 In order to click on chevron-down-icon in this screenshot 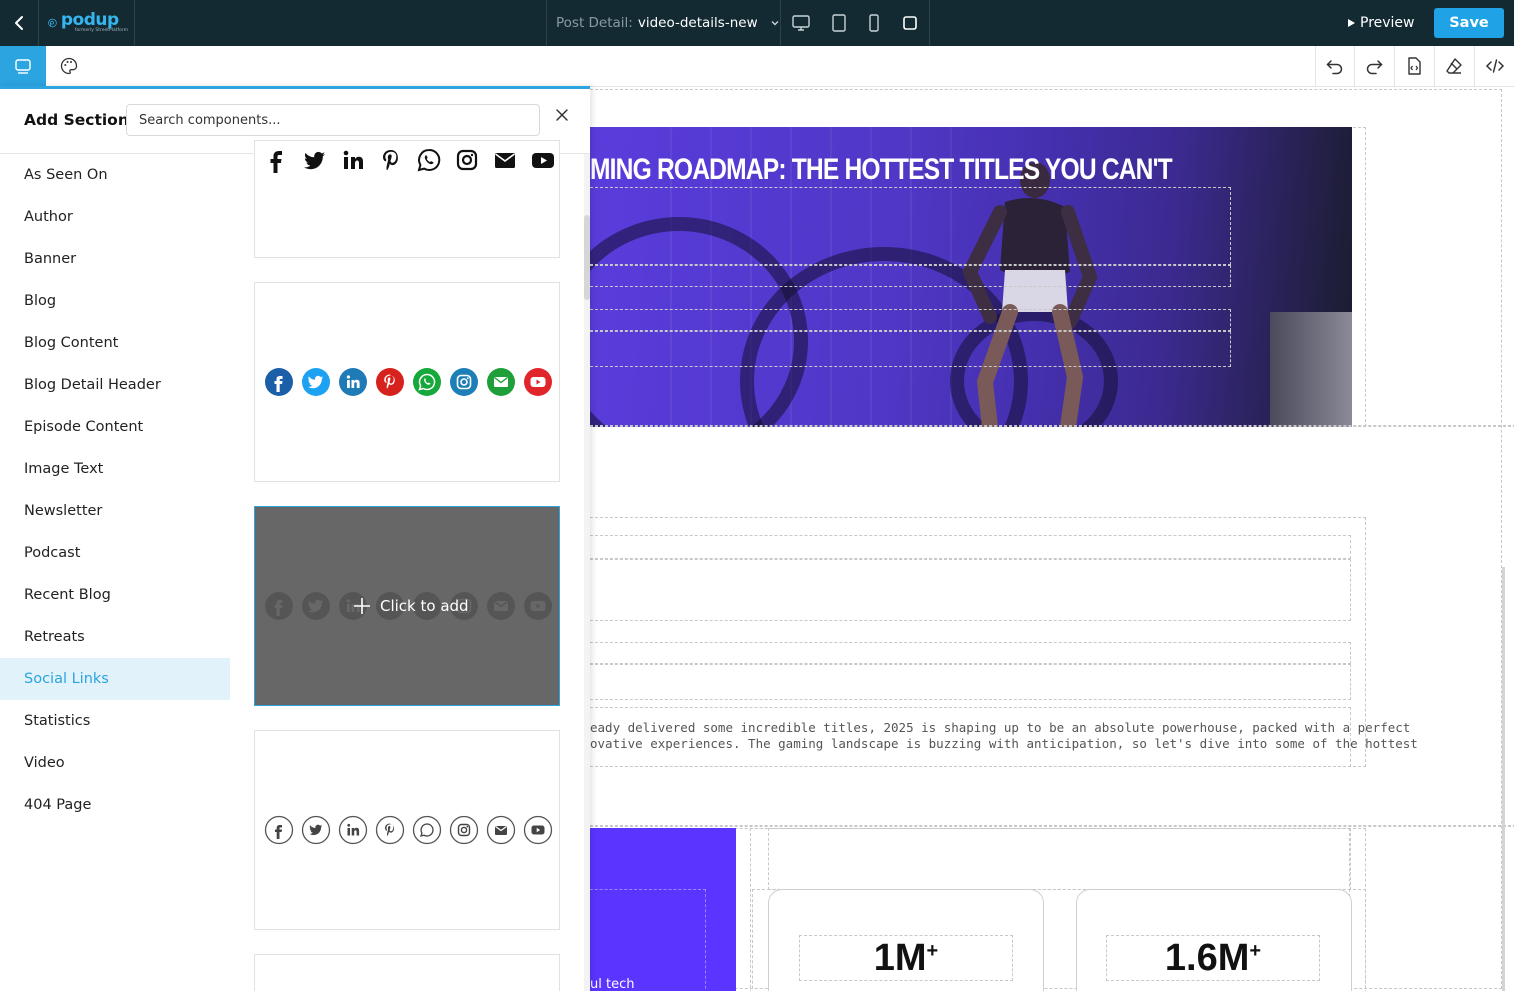, I will do `click(775, 23)`.